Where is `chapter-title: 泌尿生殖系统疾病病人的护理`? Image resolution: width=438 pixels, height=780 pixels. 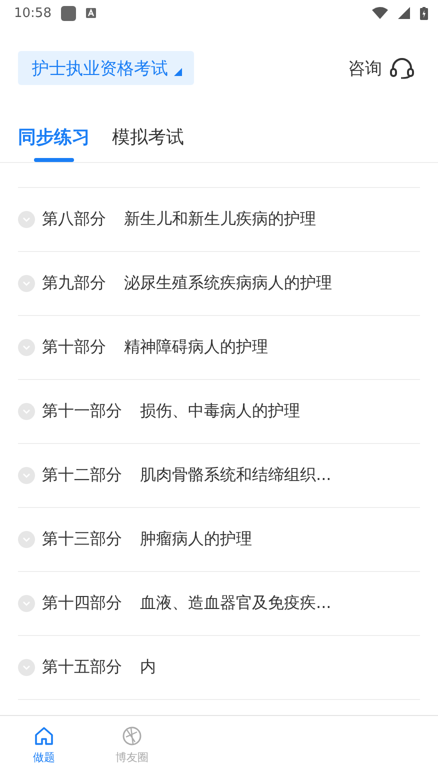
chapter-title: 泌尿生殖系统疾病病人的护理 is located at coordinates (228, 283).